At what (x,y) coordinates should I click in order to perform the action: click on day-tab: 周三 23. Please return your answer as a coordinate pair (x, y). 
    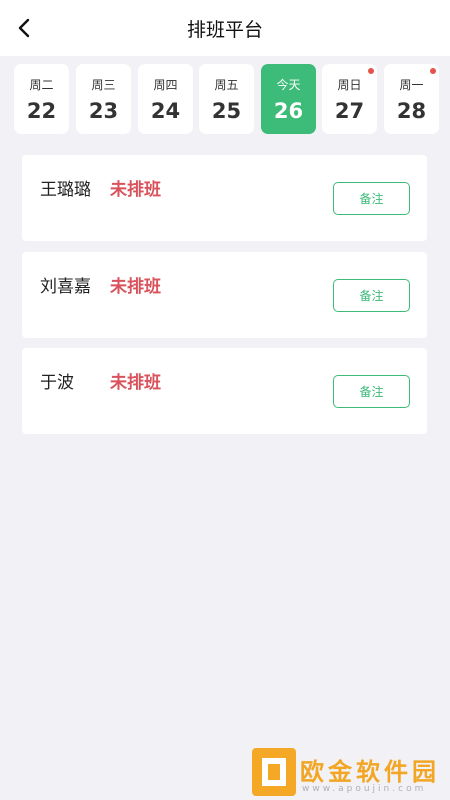
    Looking at the image, I should click on (103, 99).